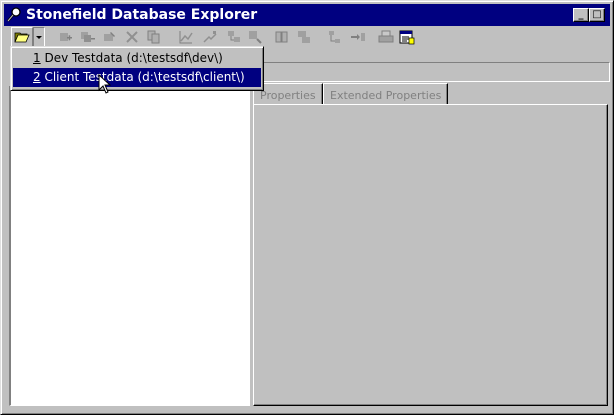 Image resolution: width=614 pixels, height=415 pixels. I want to click on copy-icon, so click(153, 37).